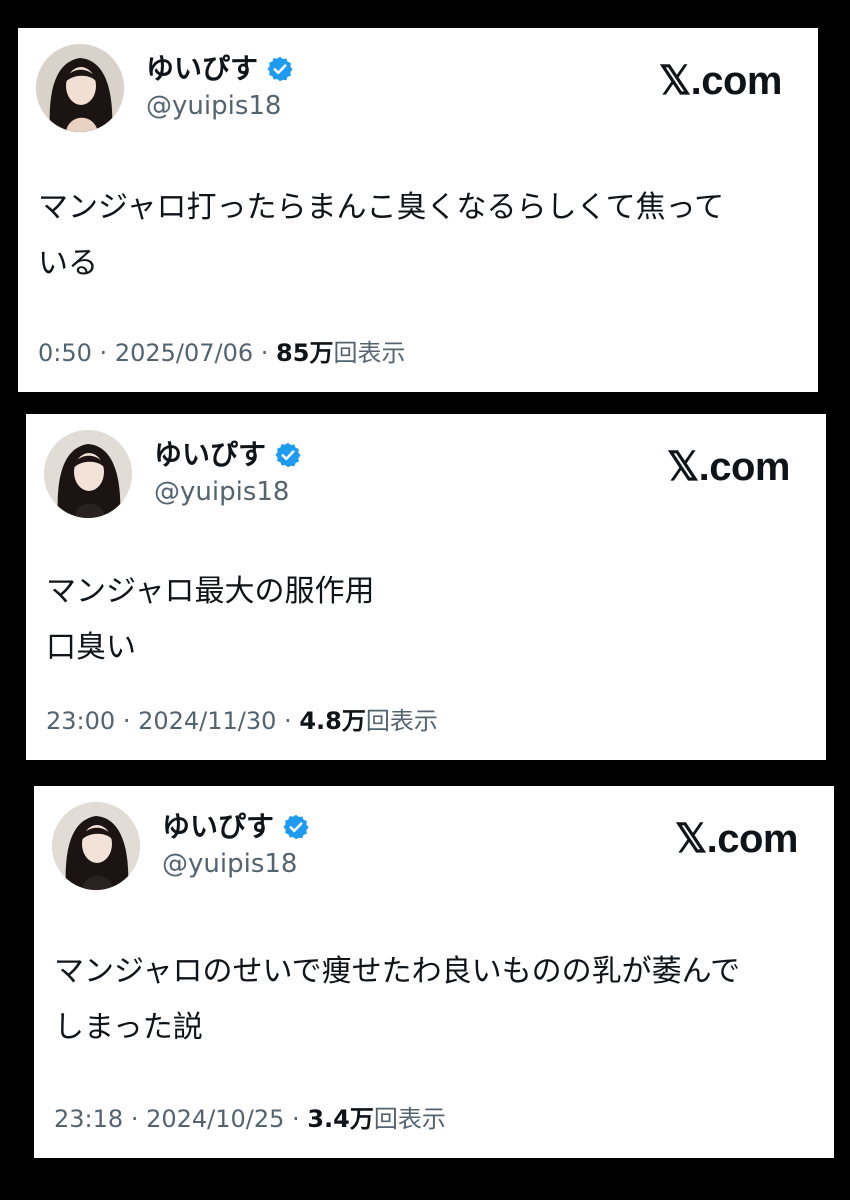 The image size is (850, 1200). I want to click on tweet-time: 0:50, so click(65, 353).